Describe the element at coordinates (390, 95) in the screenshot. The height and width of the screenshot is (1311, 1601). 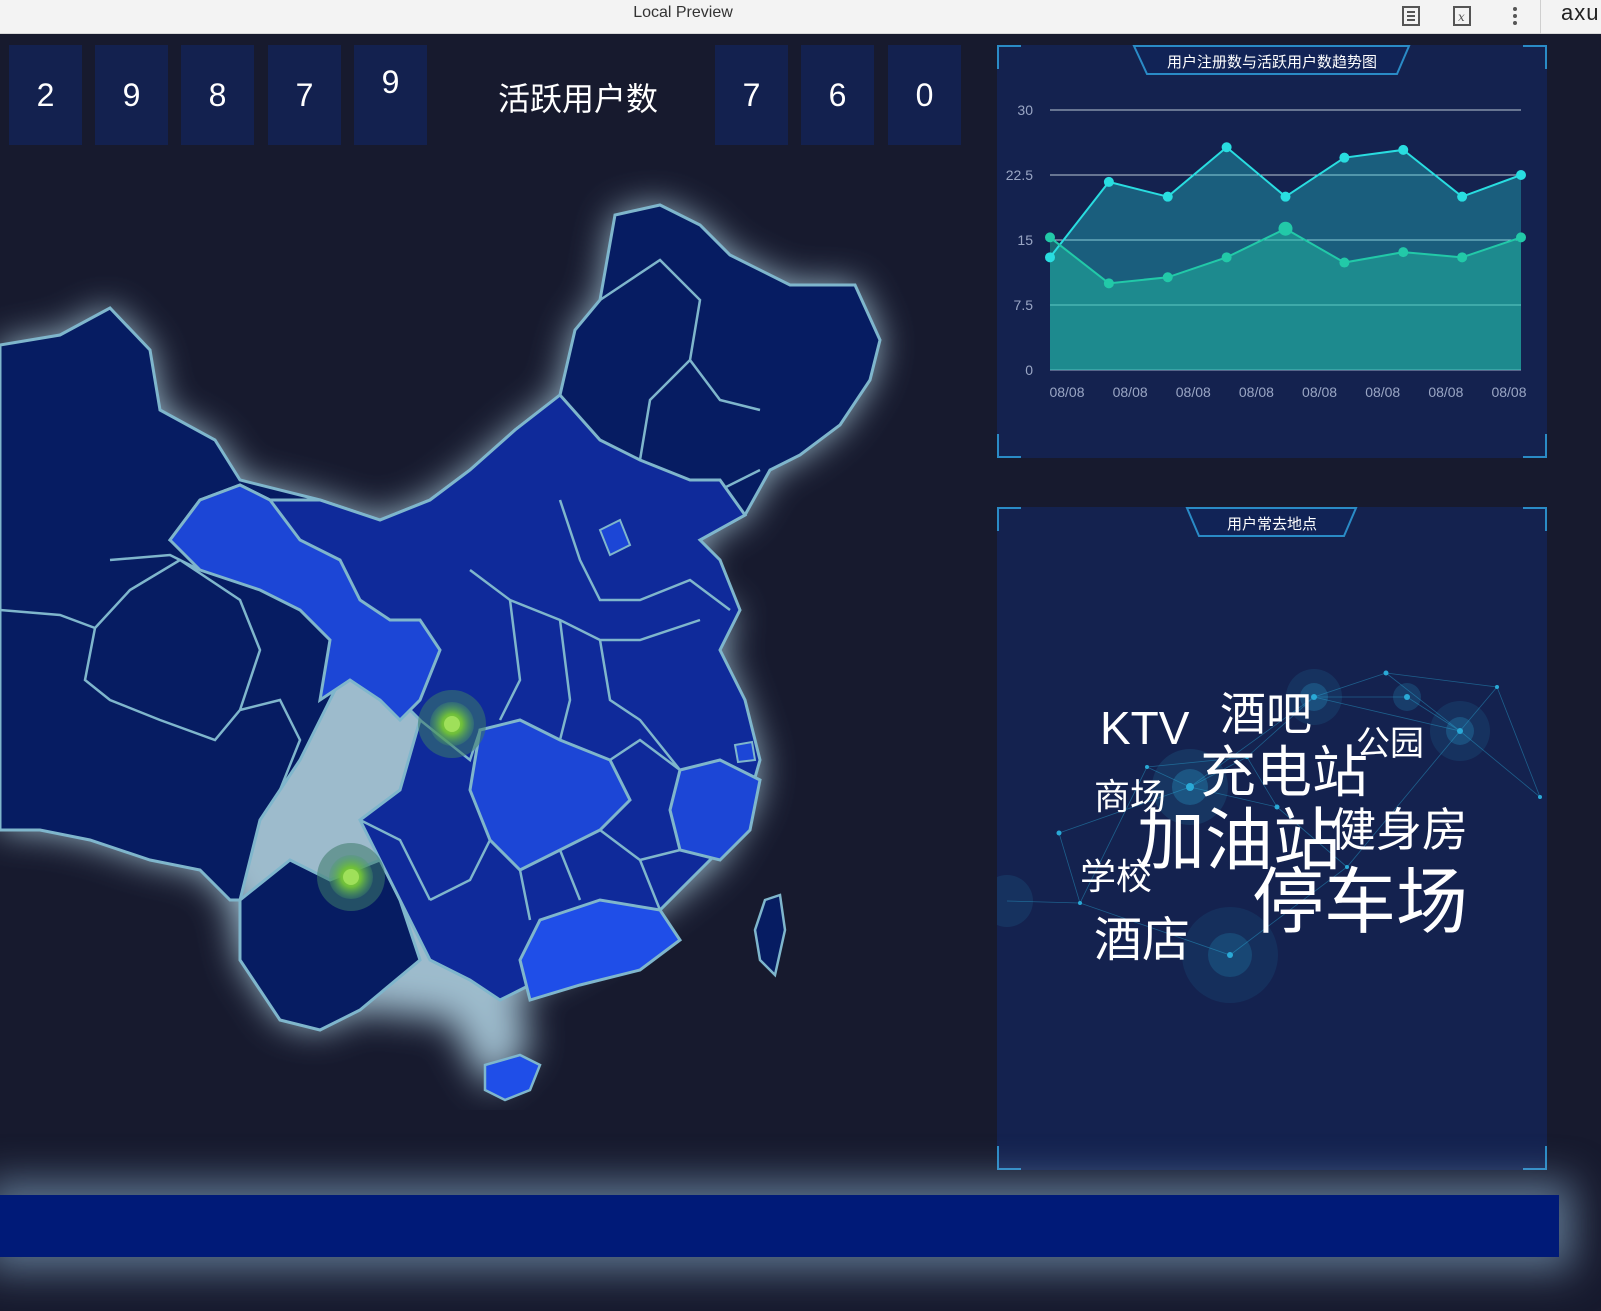
I see `registered-digit-5: 9` at that location.